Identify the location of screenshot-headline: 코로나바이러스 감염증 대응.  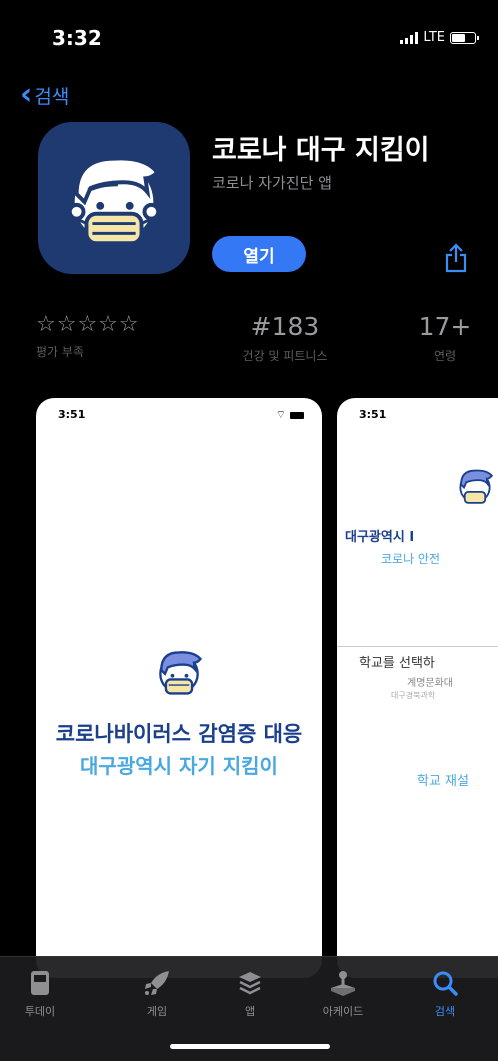
(179, 734).